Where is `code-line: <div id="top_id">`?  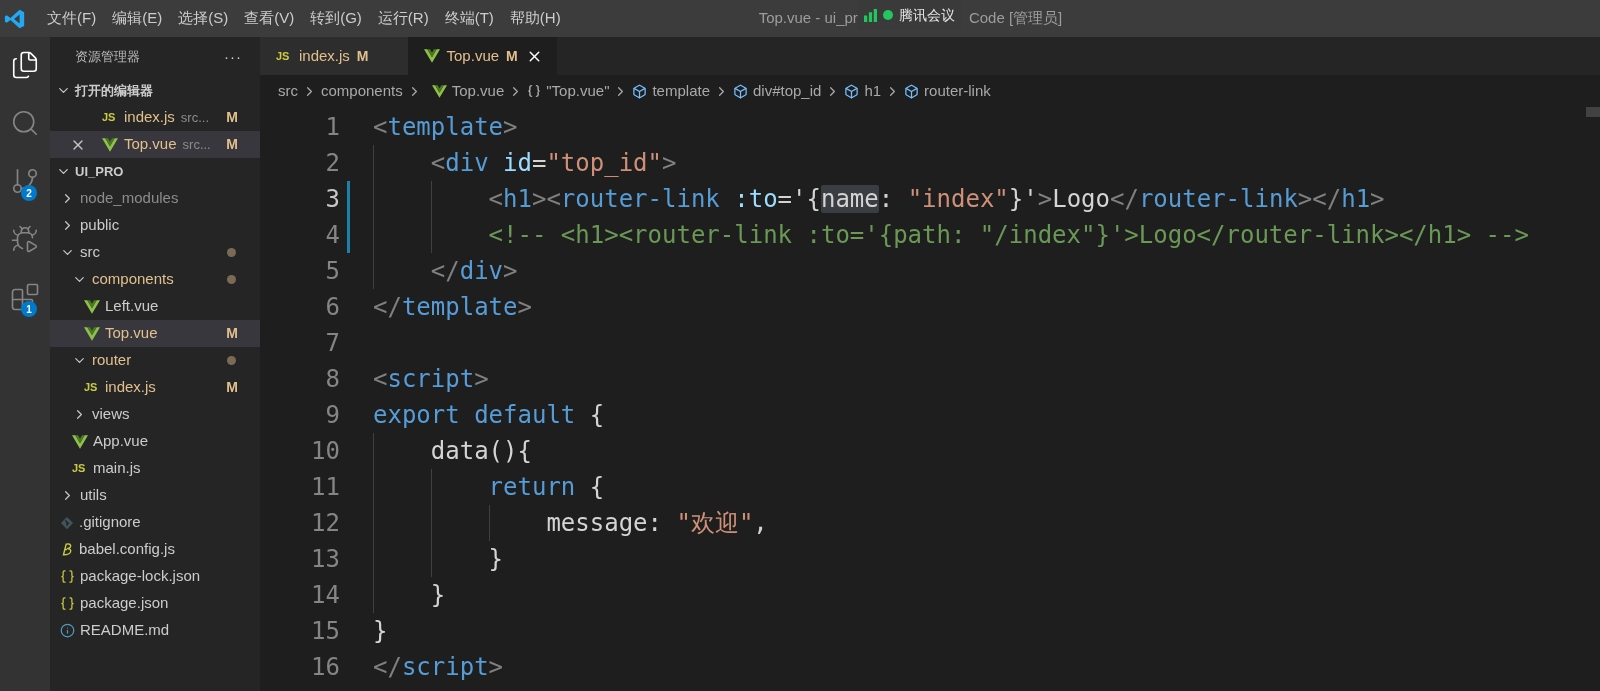 code-line: <div id="top_id"> is located at coordinates (553, 163).